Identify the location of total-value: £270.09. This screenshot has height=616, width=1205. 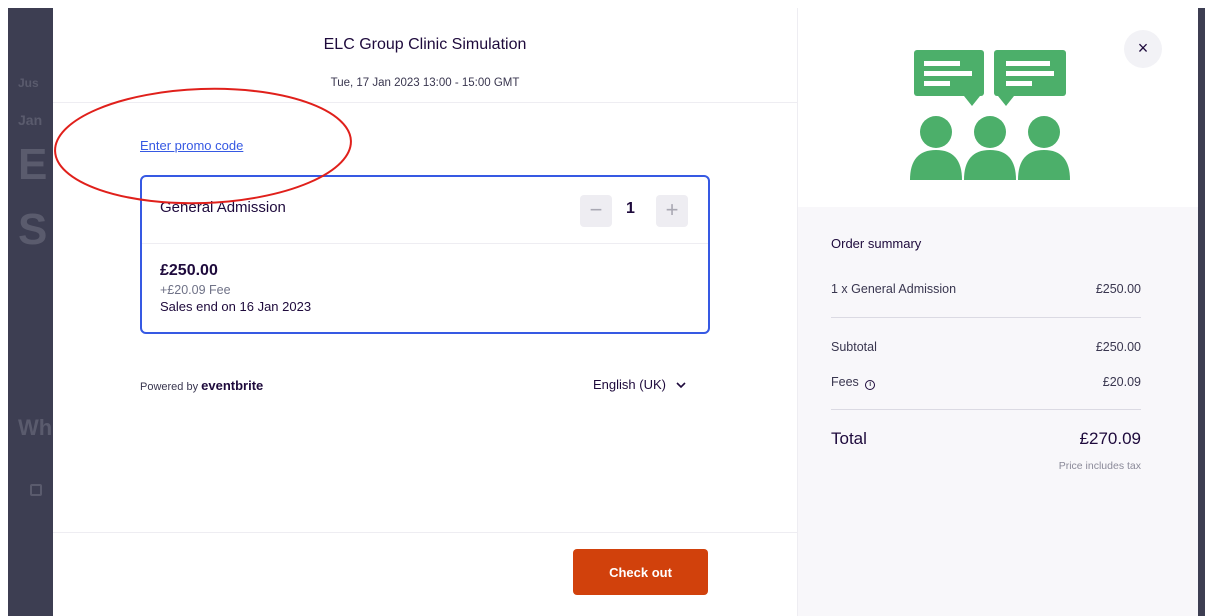
(1110, 438).